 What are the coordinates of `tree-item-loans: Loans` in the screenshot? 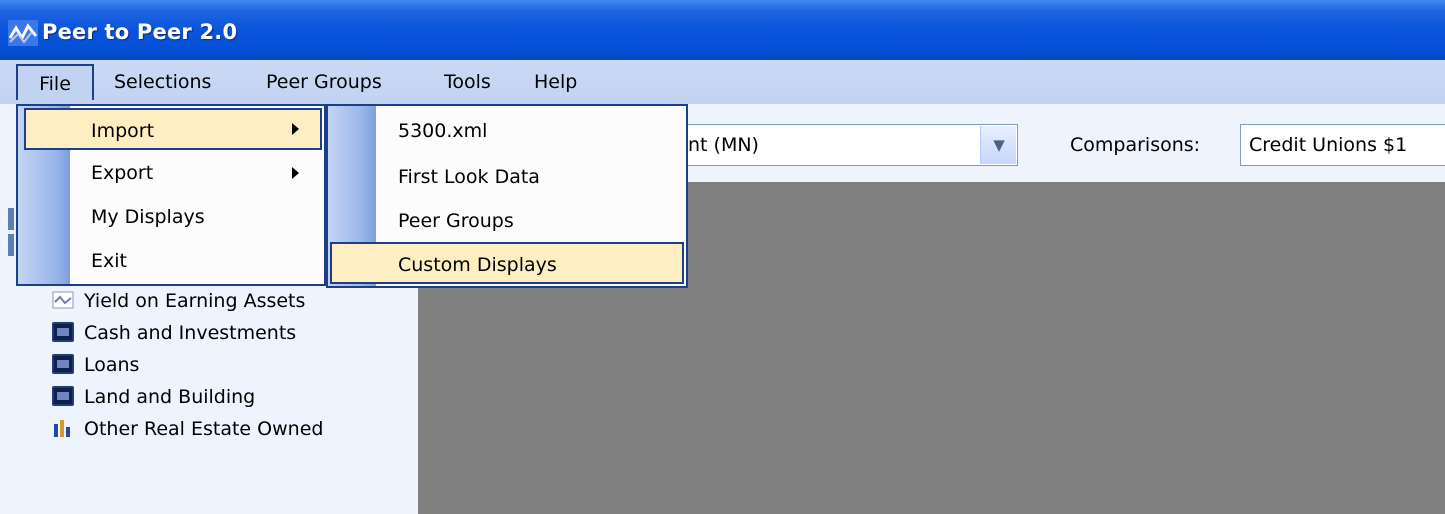 It's located at (95, 365).